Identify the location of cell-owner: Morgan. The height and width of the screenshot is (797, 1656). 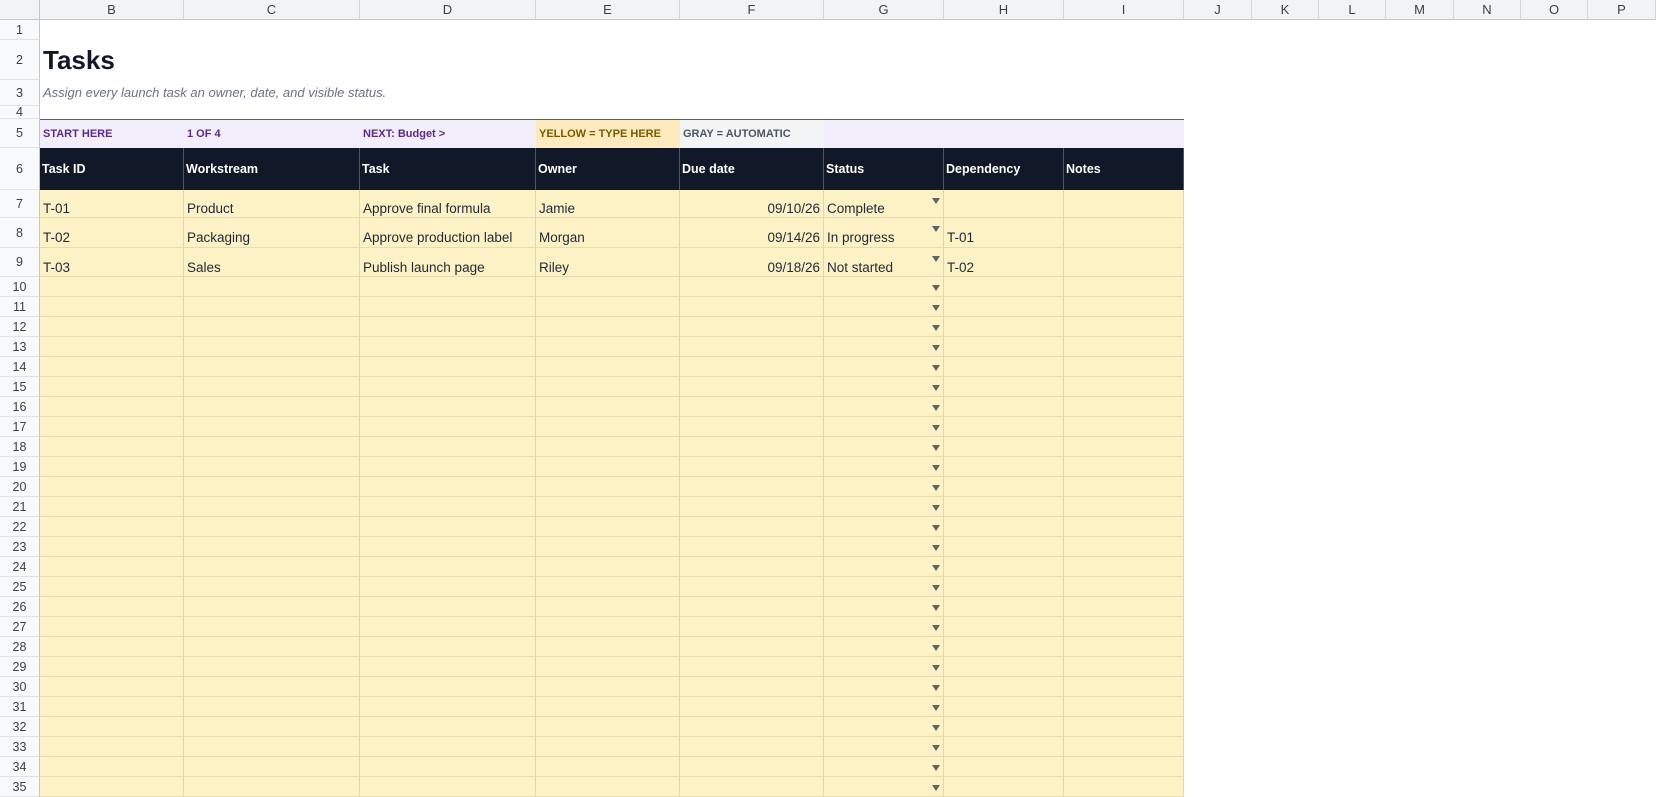
(608, 233).